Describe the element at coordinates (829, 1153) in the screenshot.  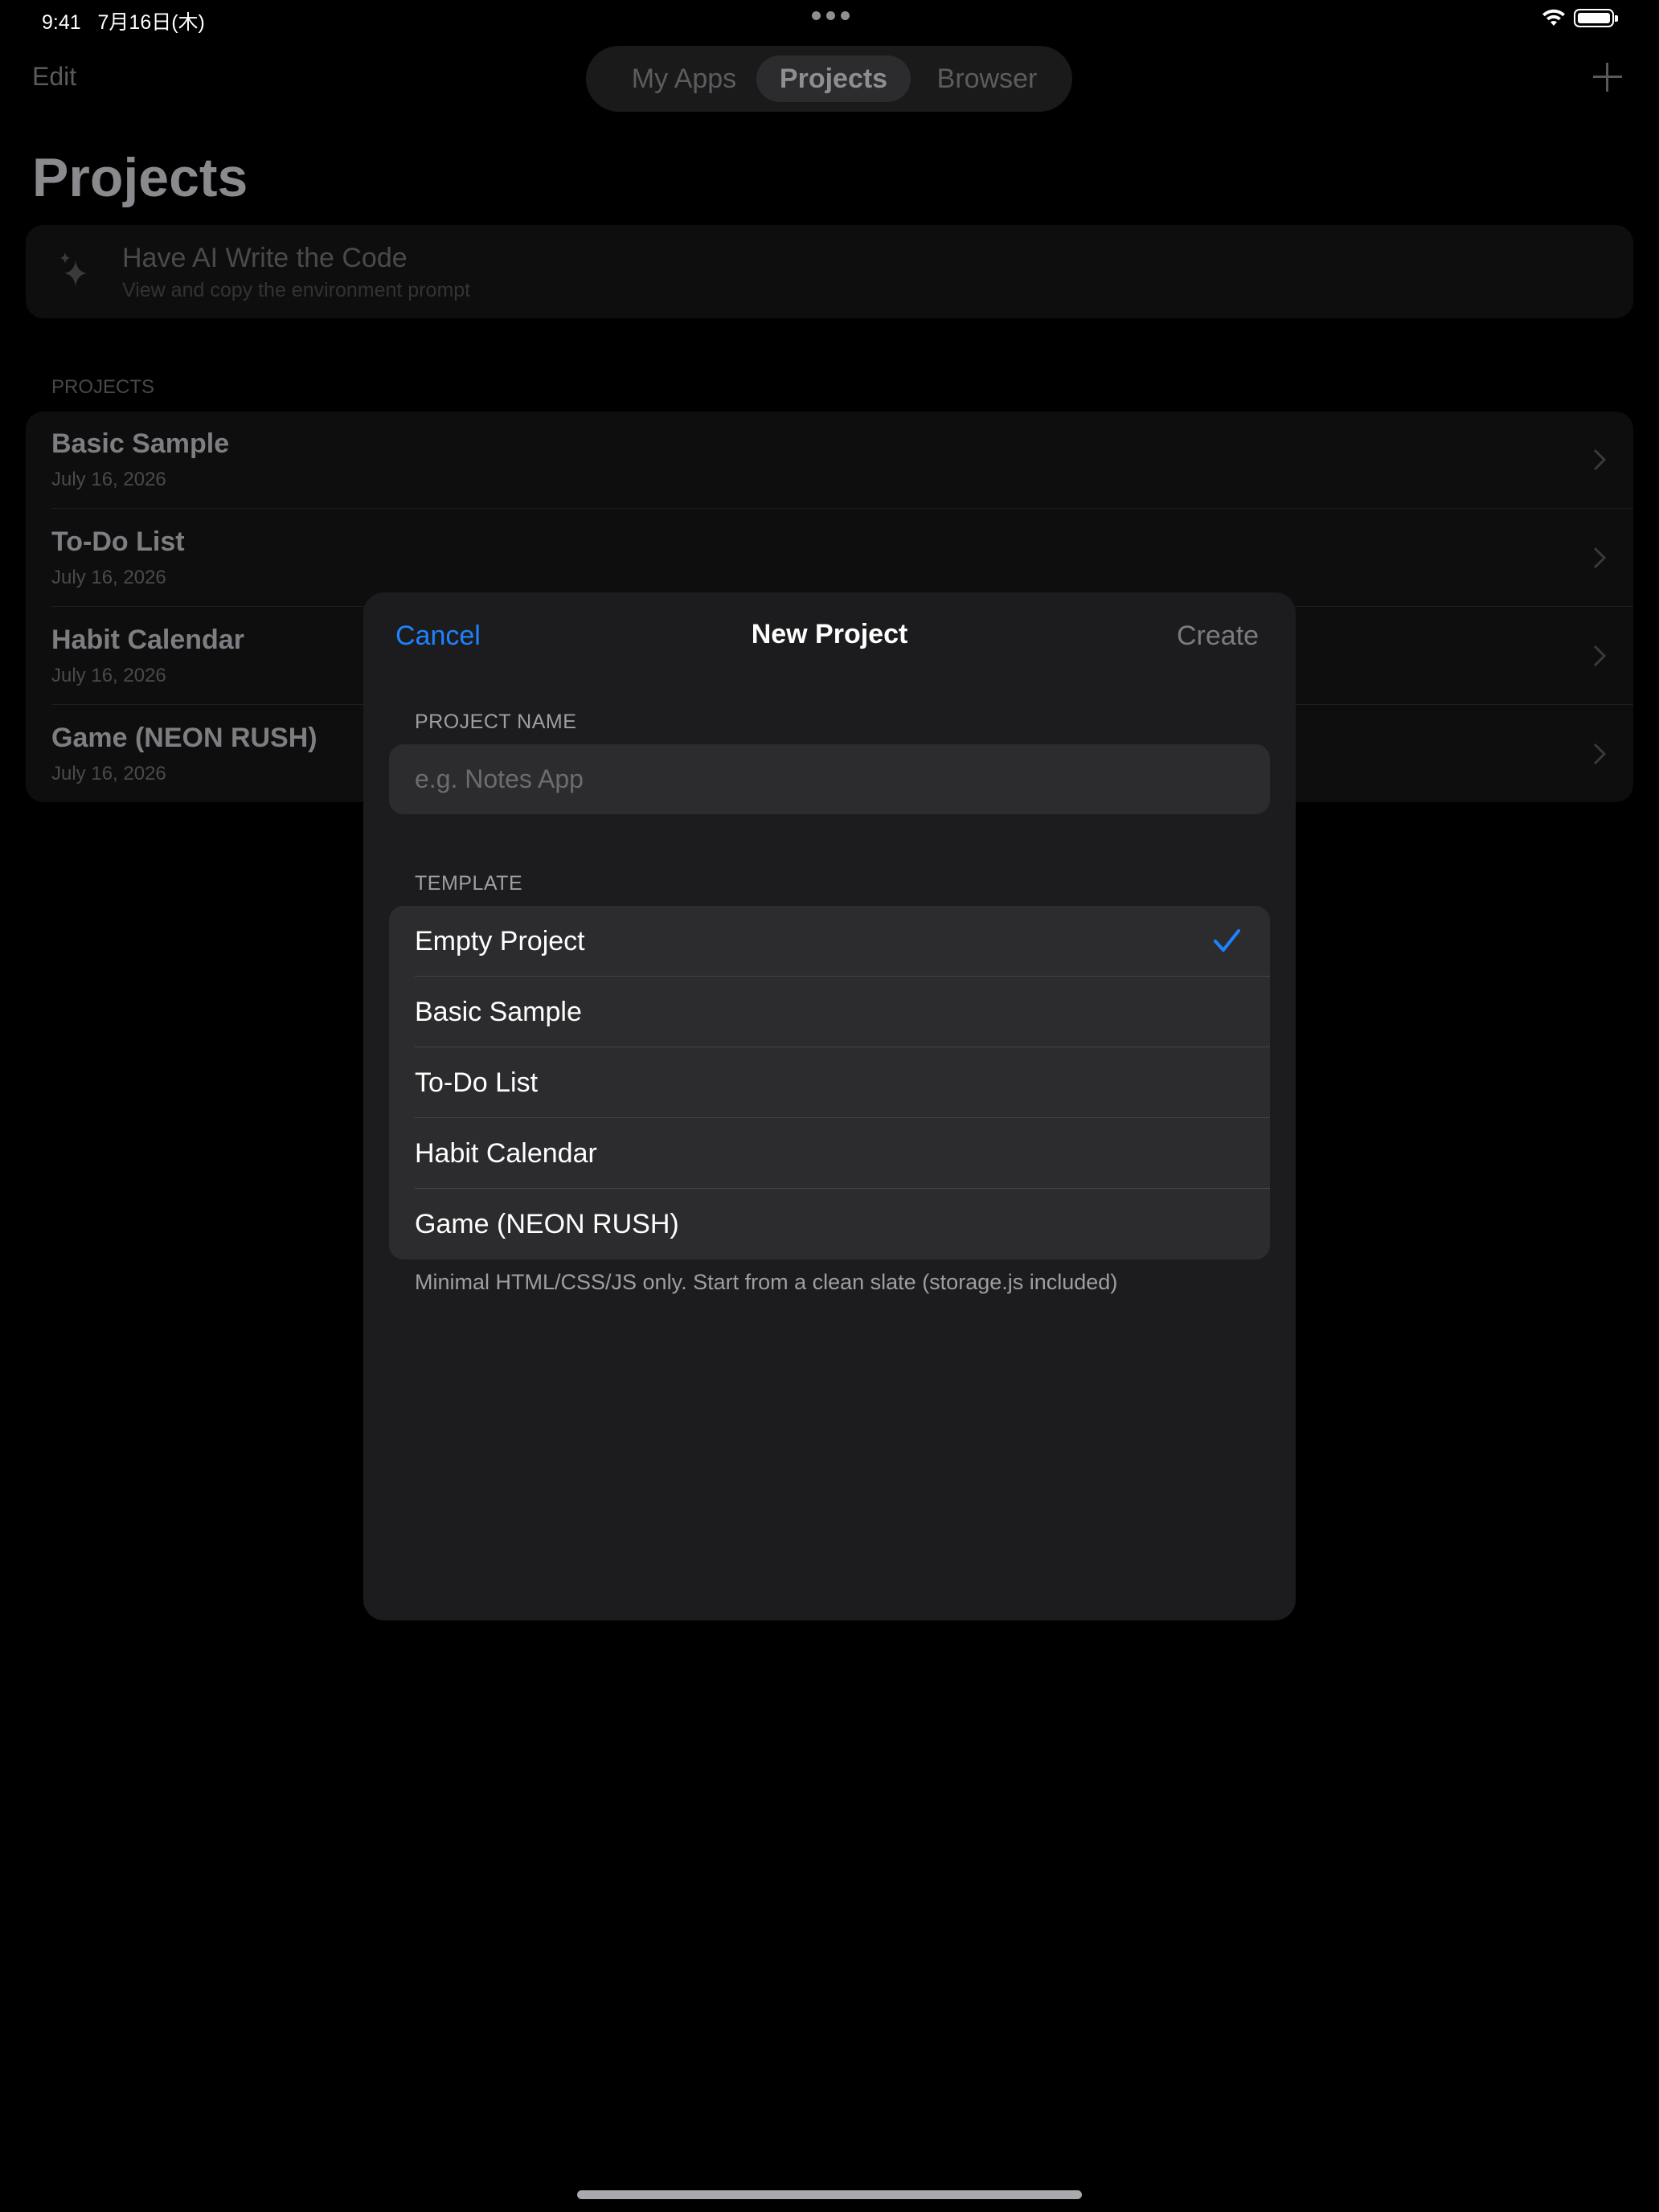
I see `template-option-habit-calendar: Habit Calendar` at that location.